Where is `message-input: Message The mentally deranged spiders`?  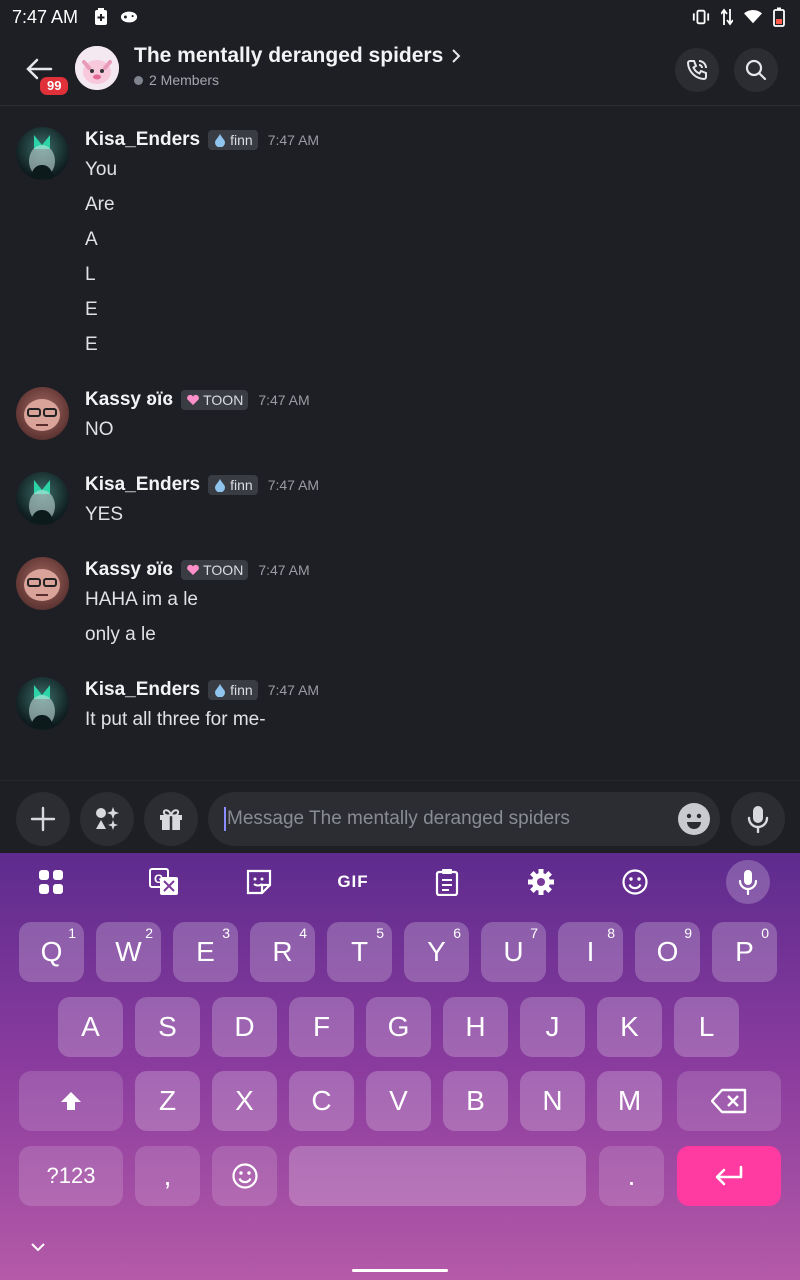
message-input: Message The mentally deranged spiders is located at coordinates (464, 819).